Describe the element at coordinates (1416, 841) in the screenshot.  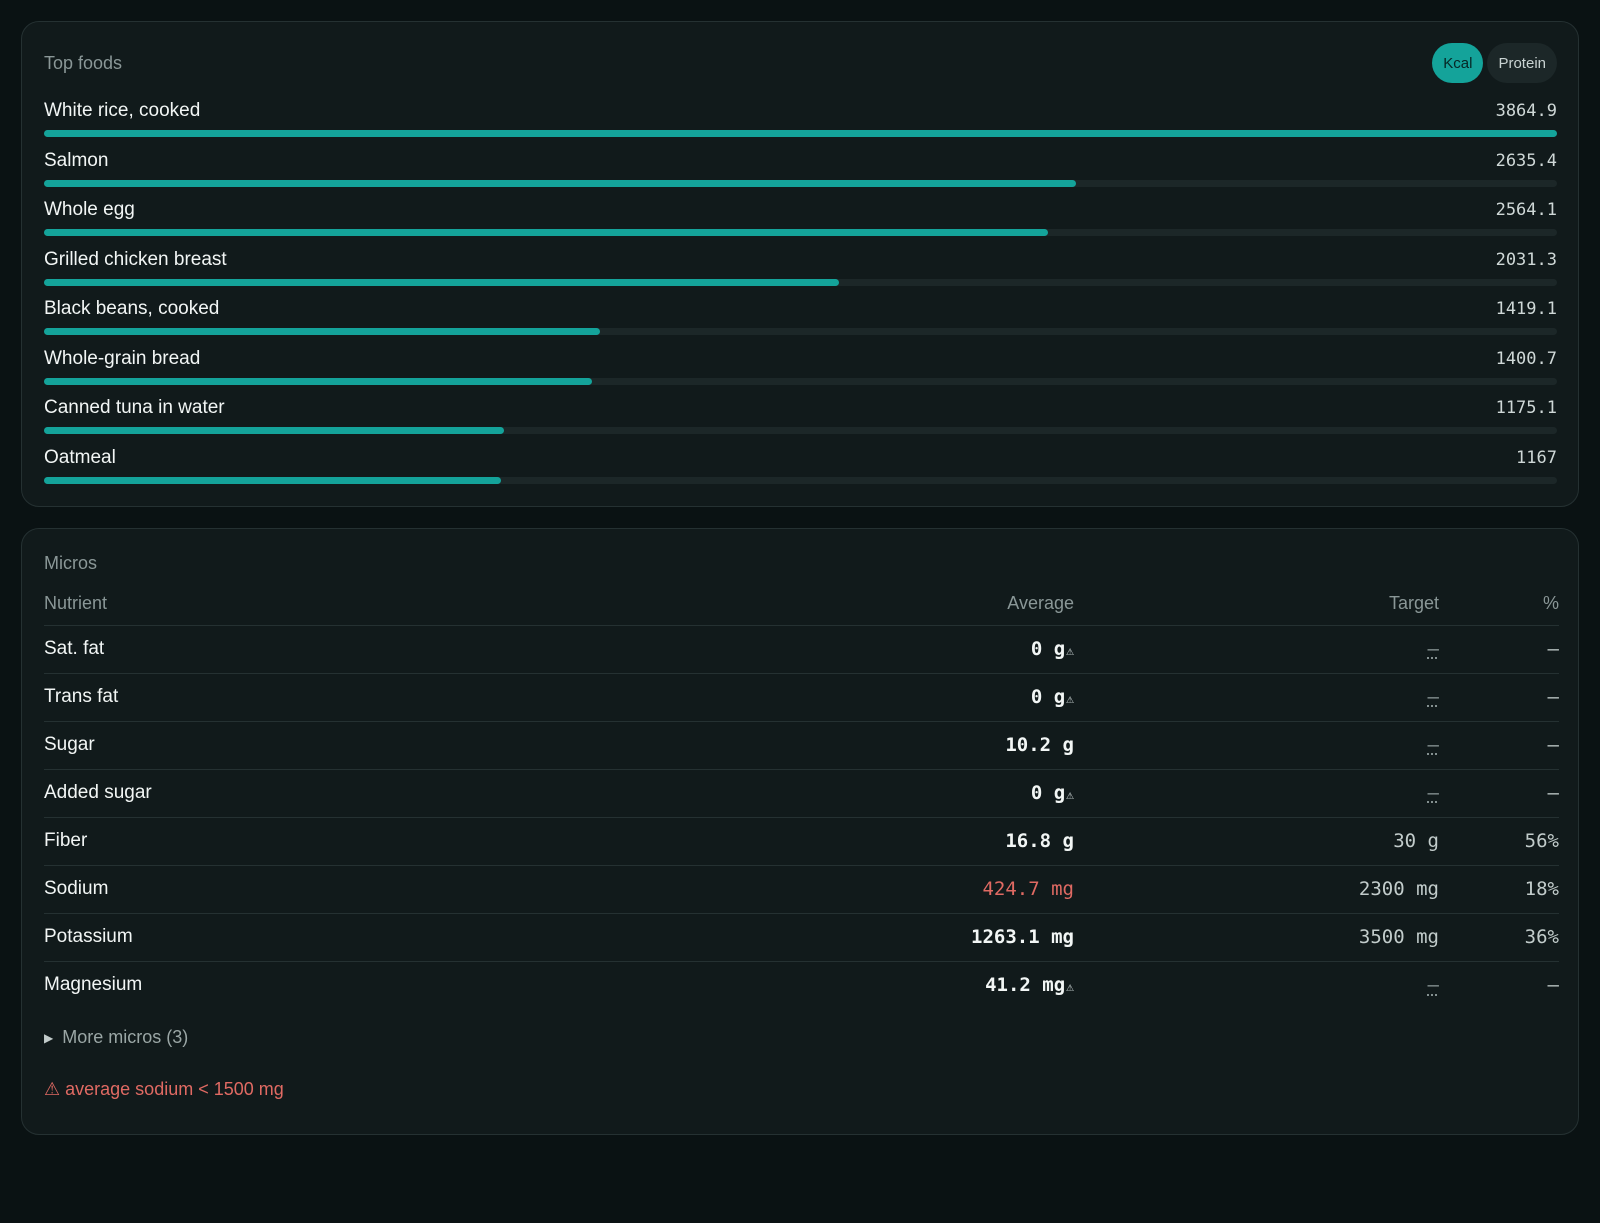
I see `target-value: 30 g` at that location.